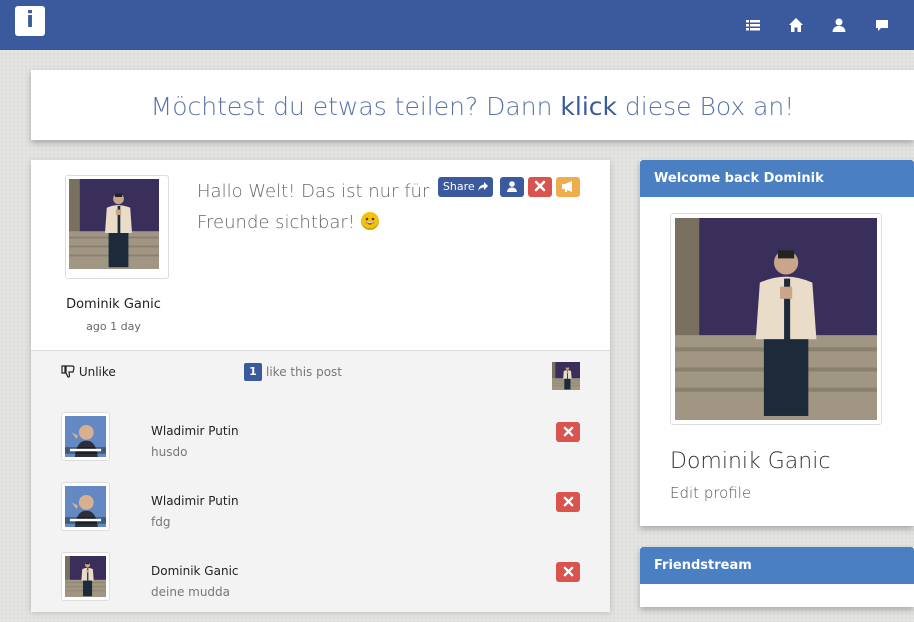  I want to click on comment-item: Dominik Ganic deine mudda, so click(320, 587).